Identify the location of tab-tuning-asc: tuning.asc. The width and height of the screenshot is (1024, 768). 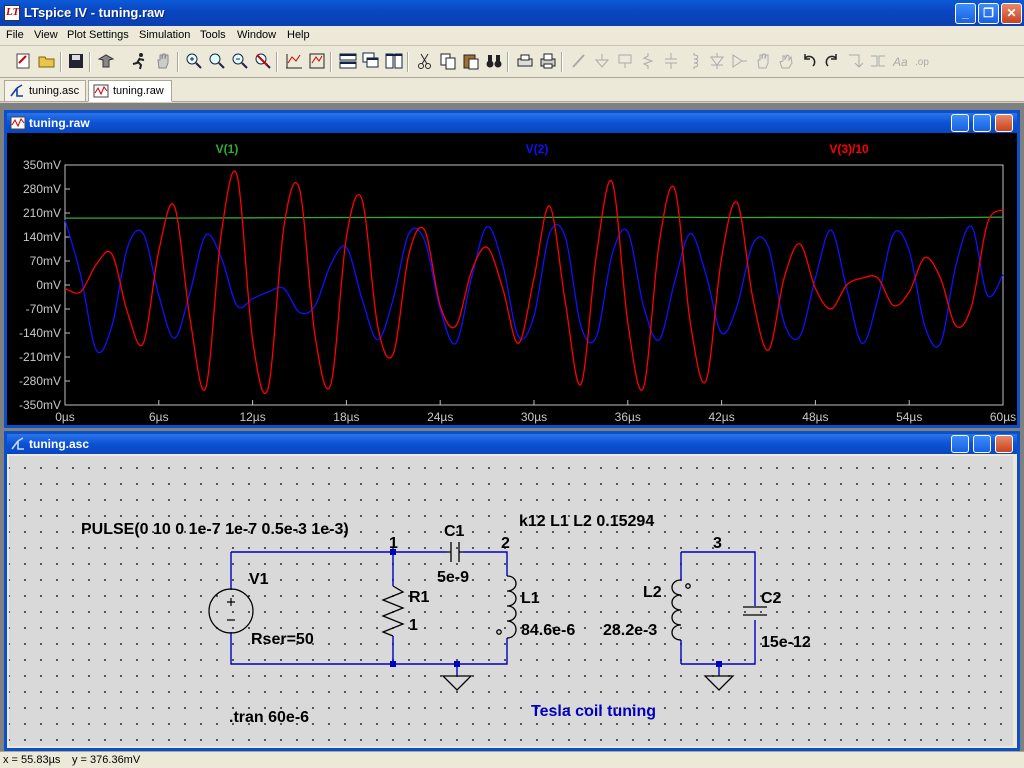
(45, 91).